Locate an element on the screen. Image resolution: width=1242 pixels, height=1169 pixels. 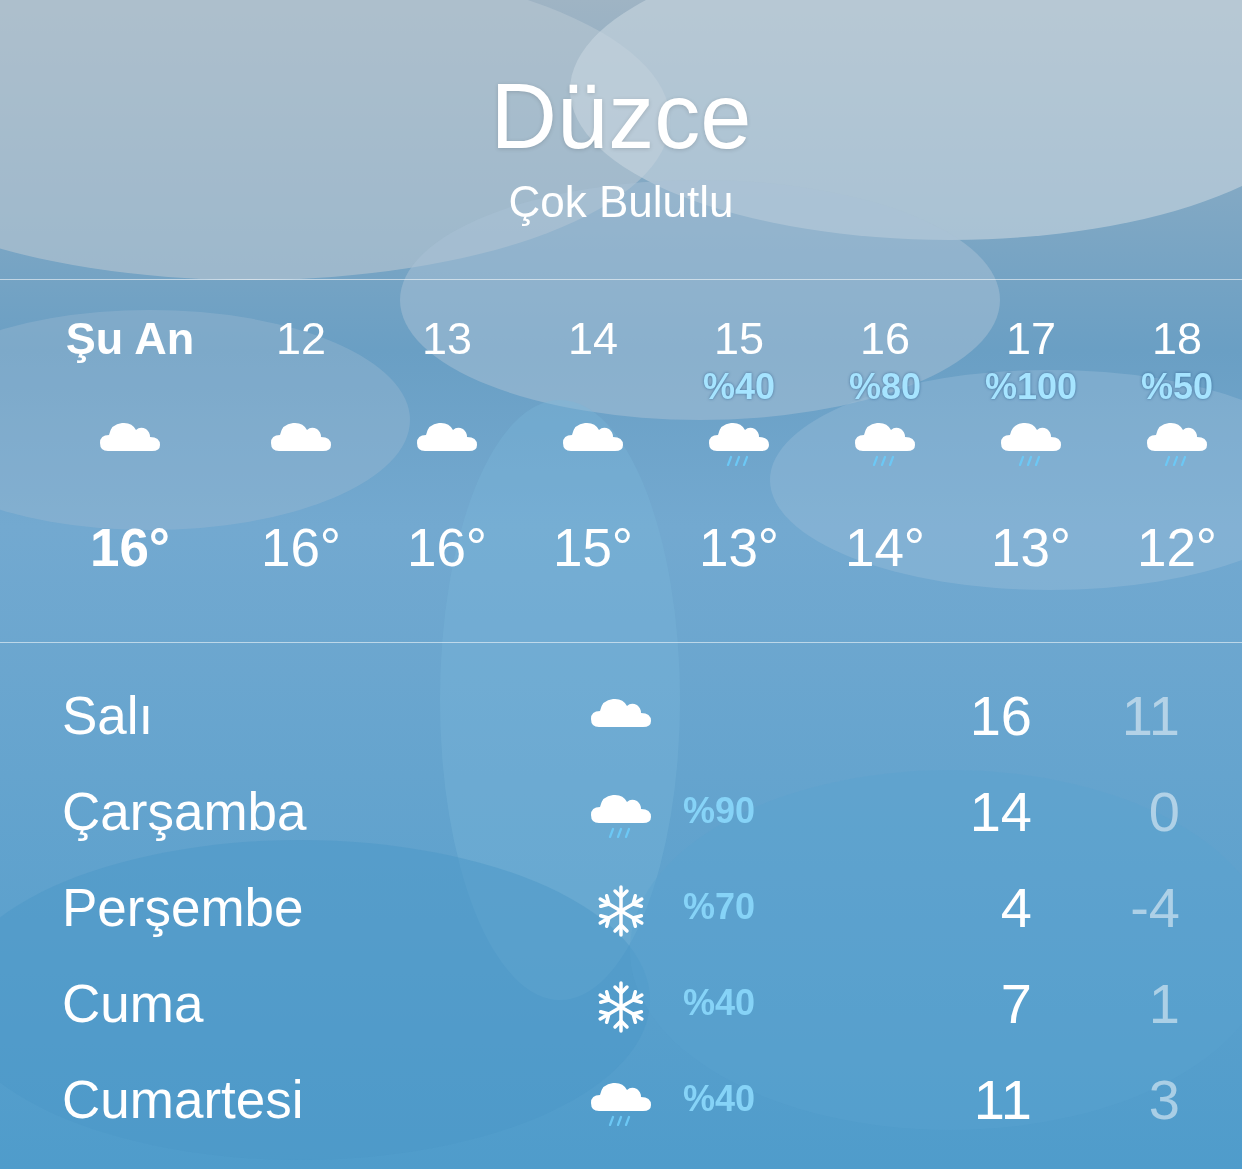
hour-label: 18 is located at coordinates (1177, 338).